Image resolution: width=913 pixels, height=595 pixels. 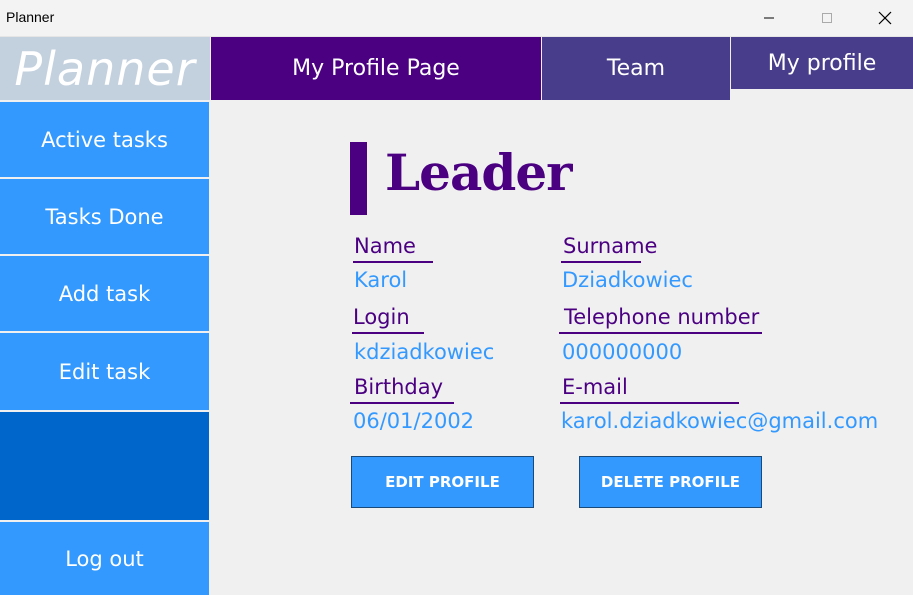 What do you see at coordinates (393, 262) in the screenshot?
I see `name-underline` at bounding box center [393, 262].